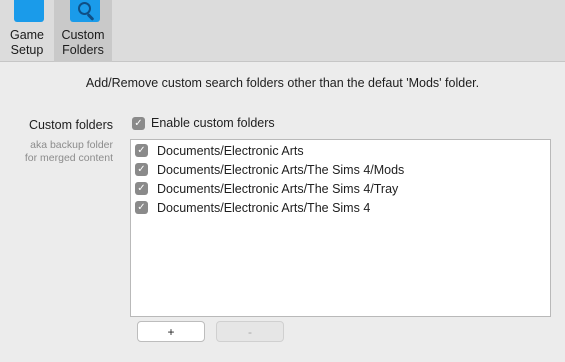 Image resolution: width=565 pixels, height=362 pixels. What do you see at coordinates (83, 42) in the screenshot?
I see `toolbar-item-label: Custom Folders` at bounding box center [83, 42].